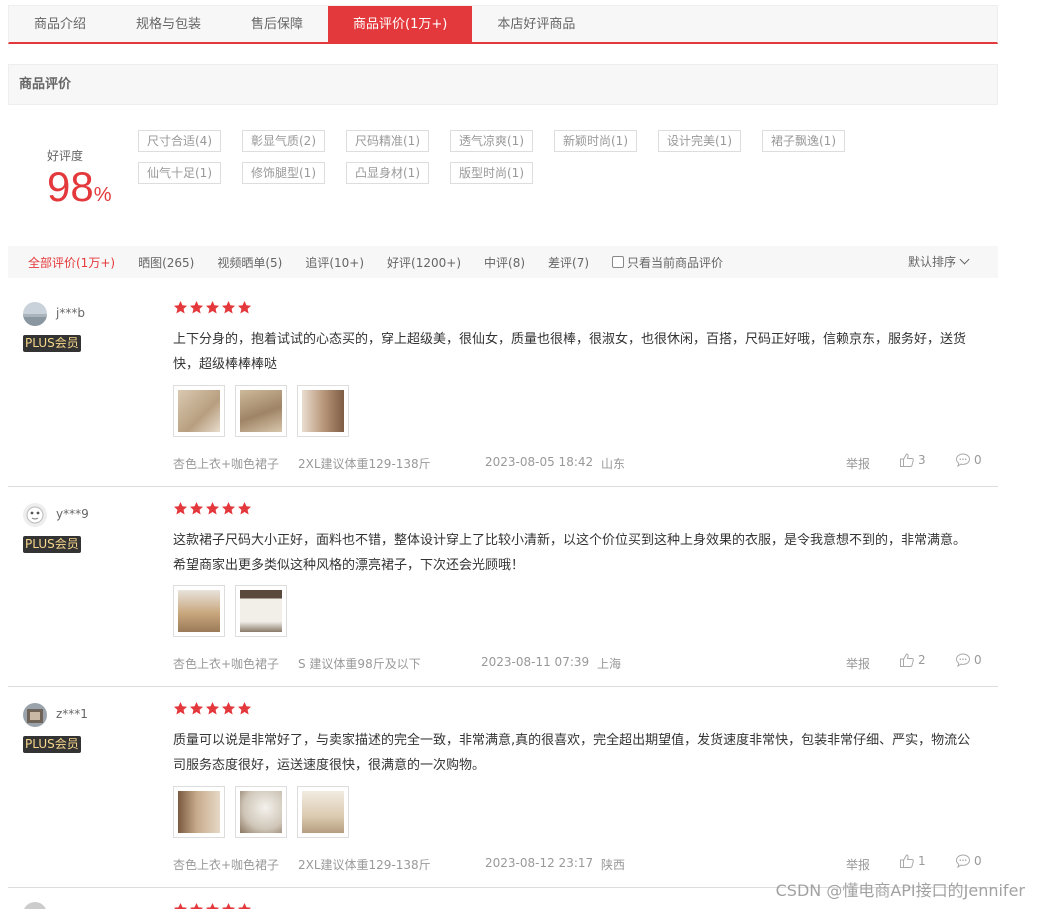 This screenshot has height=909, width=1041. I want to click on tab-product-intro: 商品介绍, so click(60, 24).